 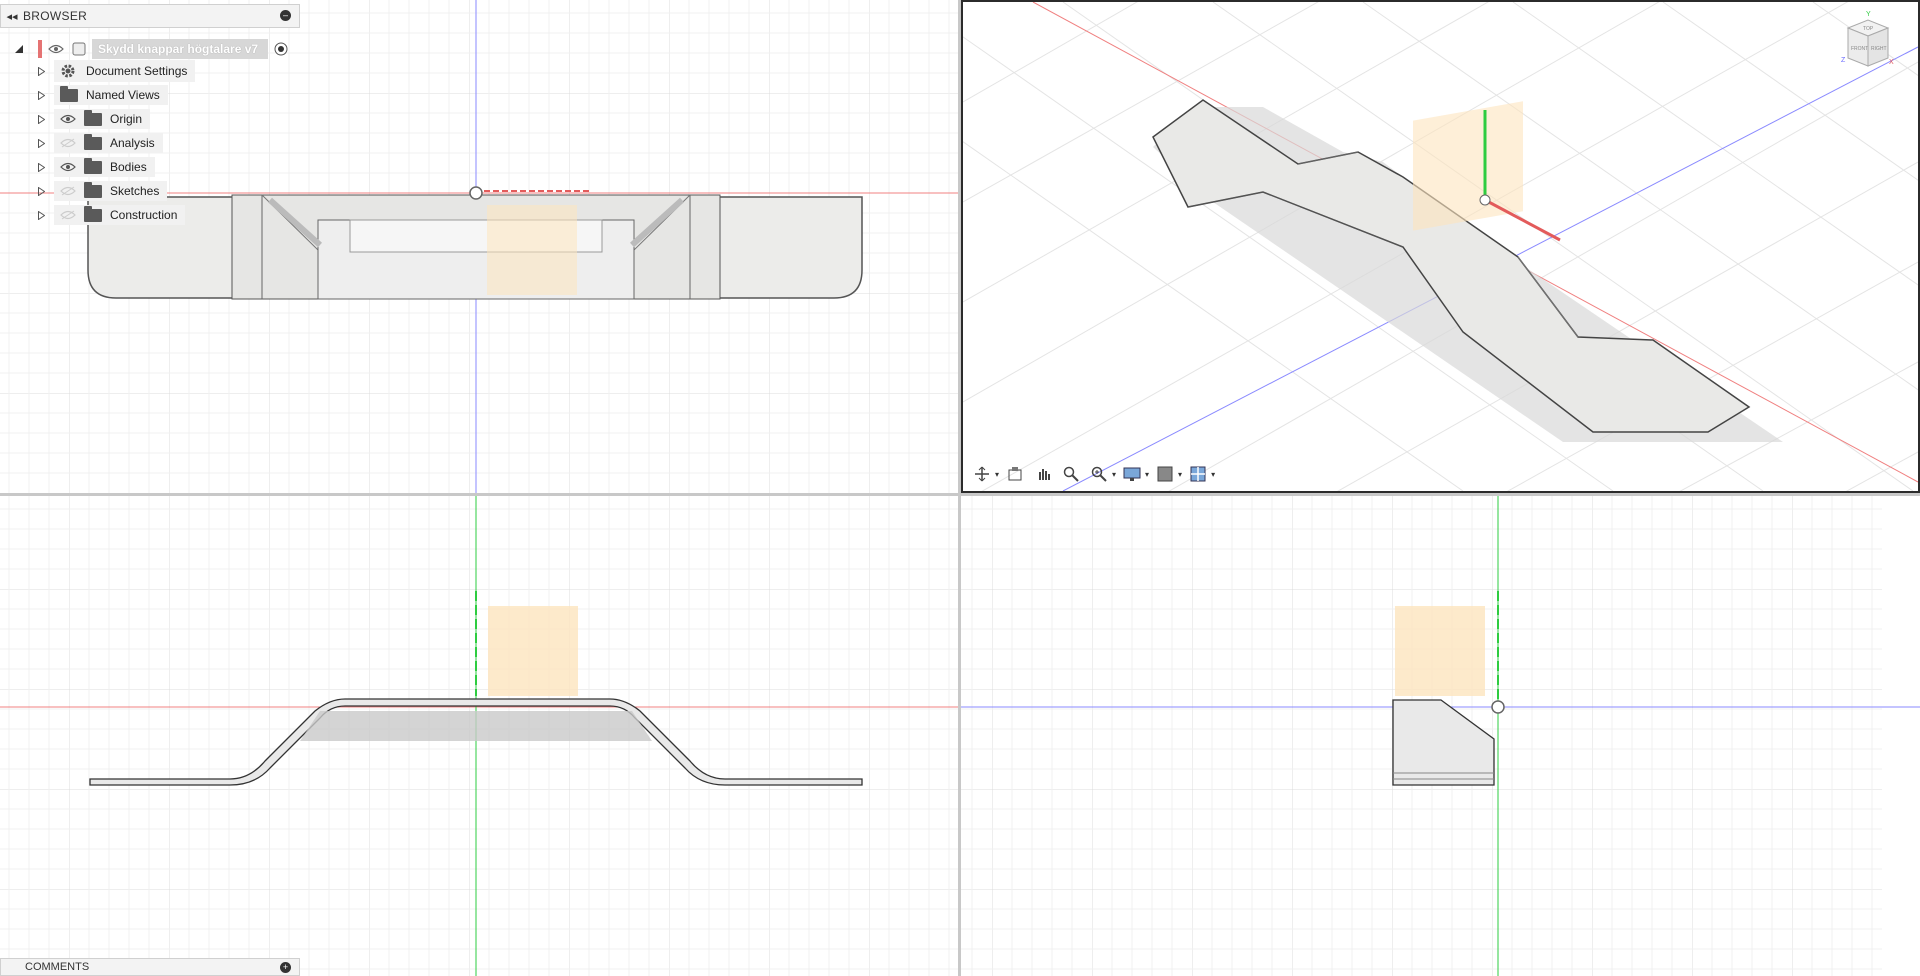 What do you see at coordinates (1198, 474) in the screenshot?
I see `viewports-icon` at bounding box center [1198, 474].